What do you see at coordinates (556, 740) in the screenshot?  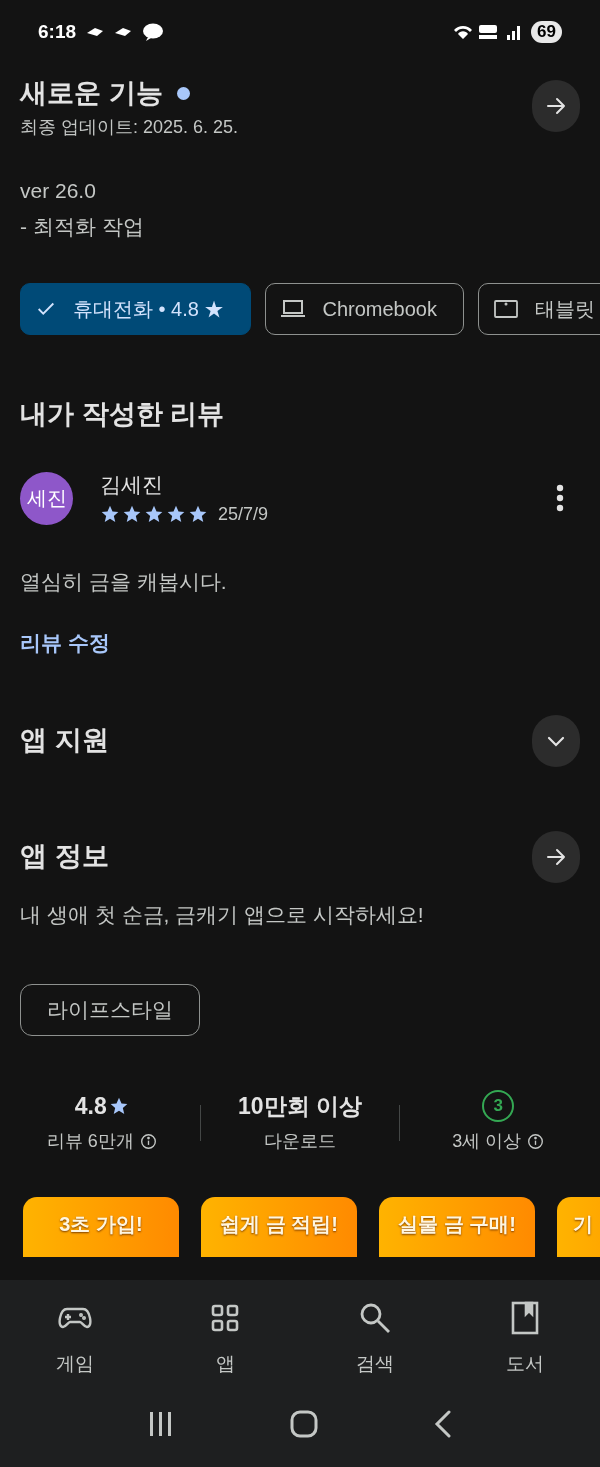 I see `chevron-down-icon` at bounding box center [556, 740].